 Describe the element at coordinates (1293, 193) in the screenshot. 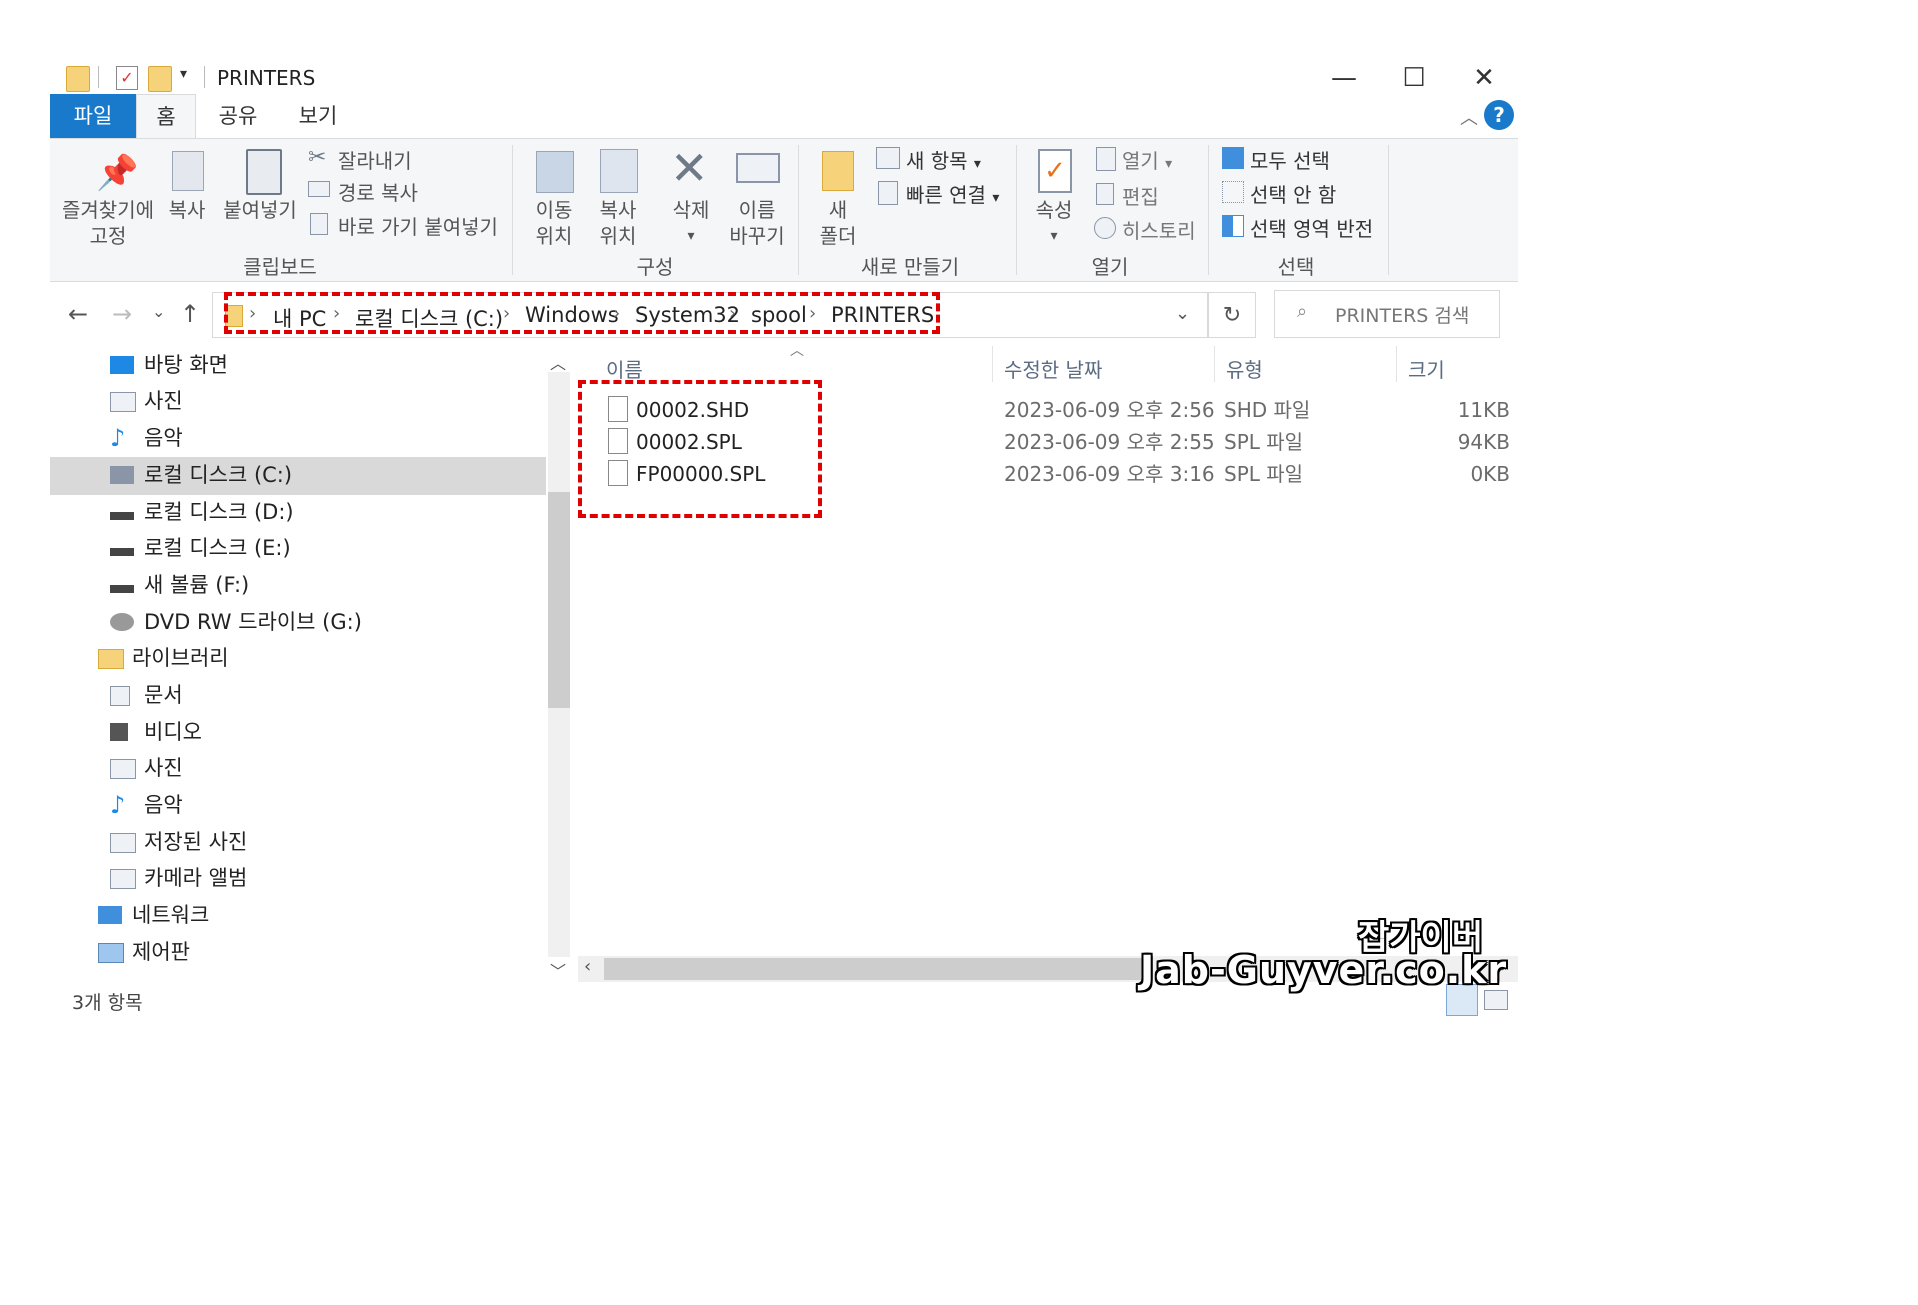

I see `select-none-button: 선택 안 함` at that location.